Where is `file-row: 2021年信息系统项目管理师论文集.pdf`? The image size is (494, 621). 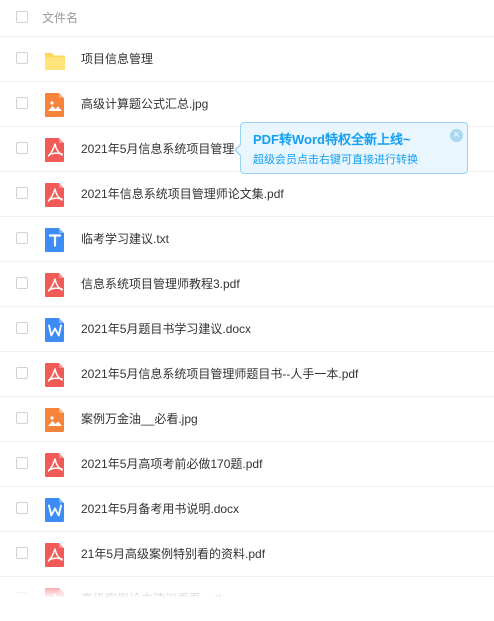
file-row: 2021年信息系统项目管理师论文集.pdf is located at coordinates (247, 194).